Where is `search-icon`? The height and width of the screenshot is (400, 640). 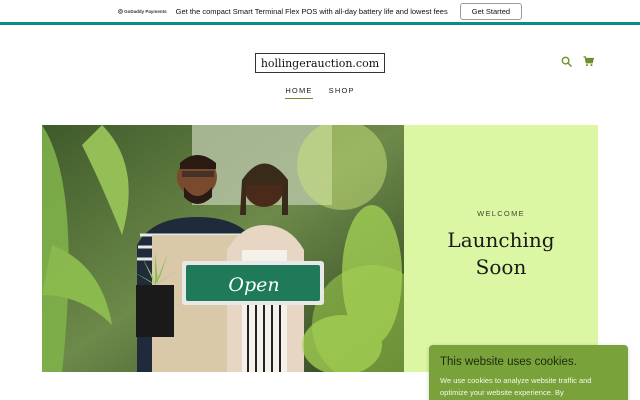
search-icon is located at coordinates (566, 61).